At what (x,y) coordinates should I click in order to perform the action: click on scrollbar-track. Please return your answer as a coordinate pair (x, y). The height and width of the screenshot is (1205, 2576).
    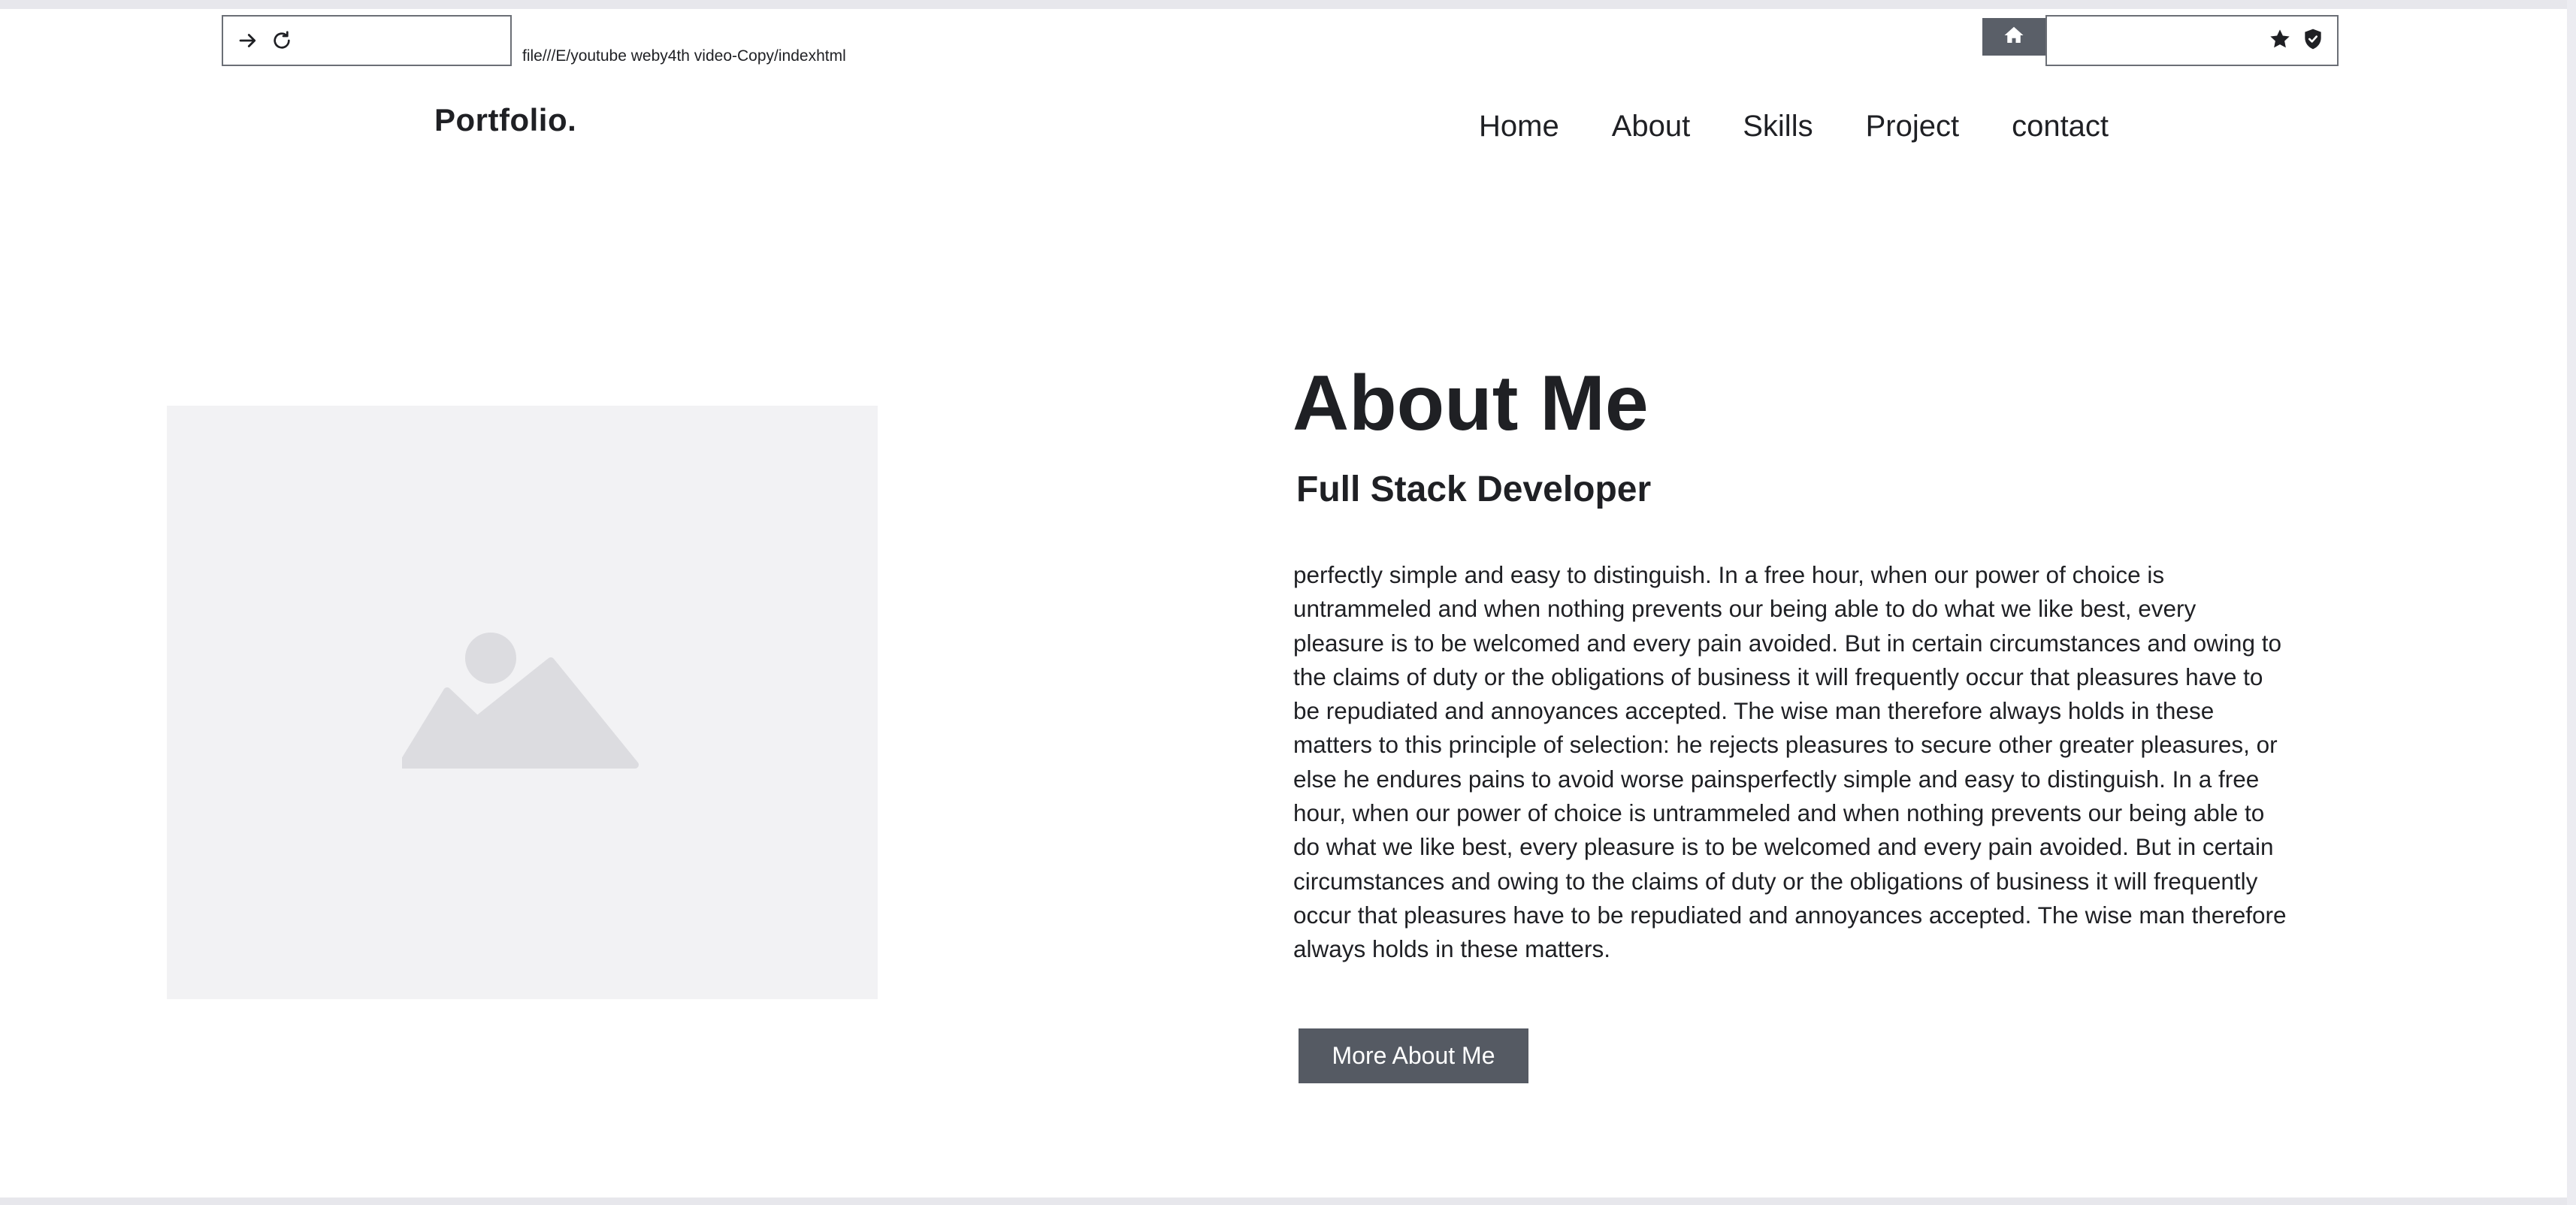
    Looking at the image, I should click on (2571, 602).